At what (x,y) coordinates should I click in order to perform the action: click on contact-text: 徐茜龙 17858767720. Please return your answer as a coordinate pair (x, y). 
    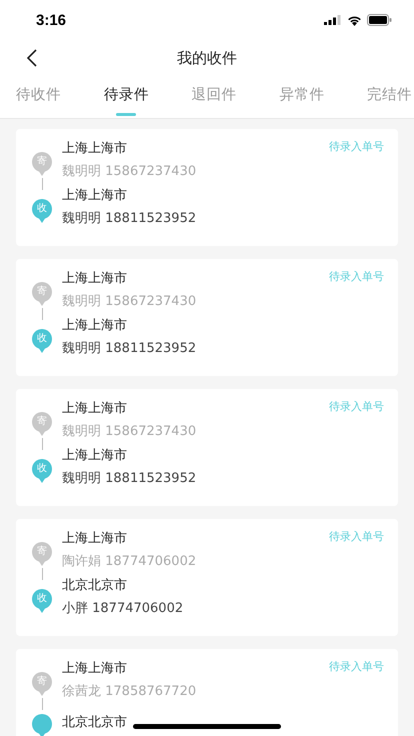
    Looking at the image, I should click on (129, 691).